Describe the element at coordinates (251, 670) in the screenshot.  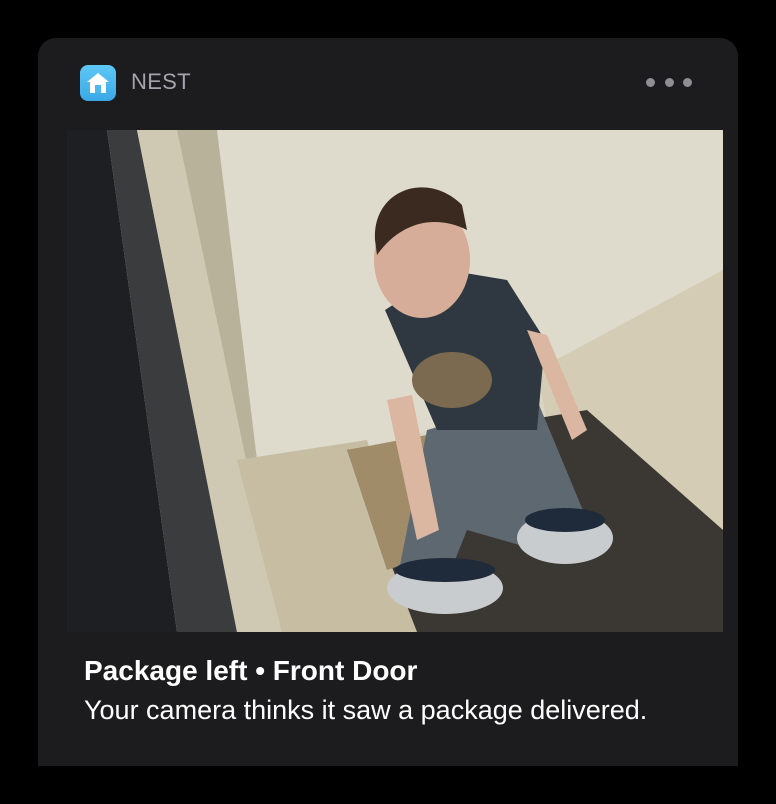
I see `notification-title: Package left • Front Door` at that location.